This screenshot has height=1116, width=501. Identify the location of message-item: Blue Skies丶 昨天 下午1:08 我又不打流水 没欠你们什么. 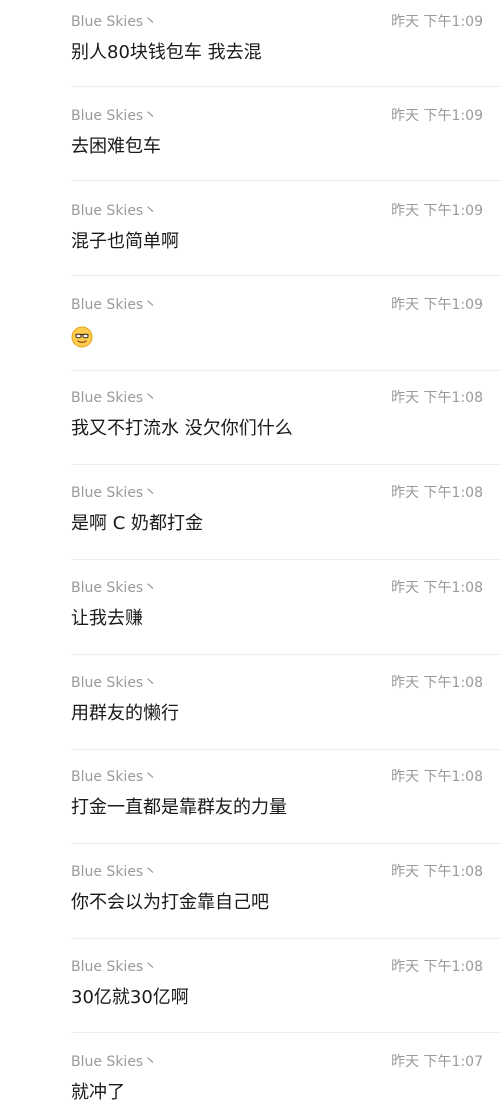
(277, 423).